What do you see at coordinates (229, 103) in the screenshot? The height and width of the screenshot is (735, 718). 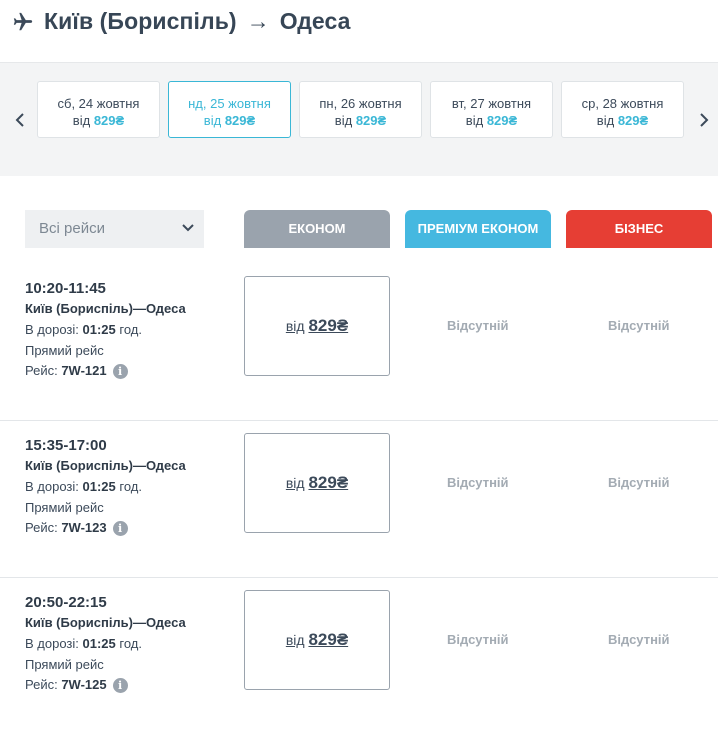 I see `date-label: нд, 25 жовтня` at bounding box center [229, 103].